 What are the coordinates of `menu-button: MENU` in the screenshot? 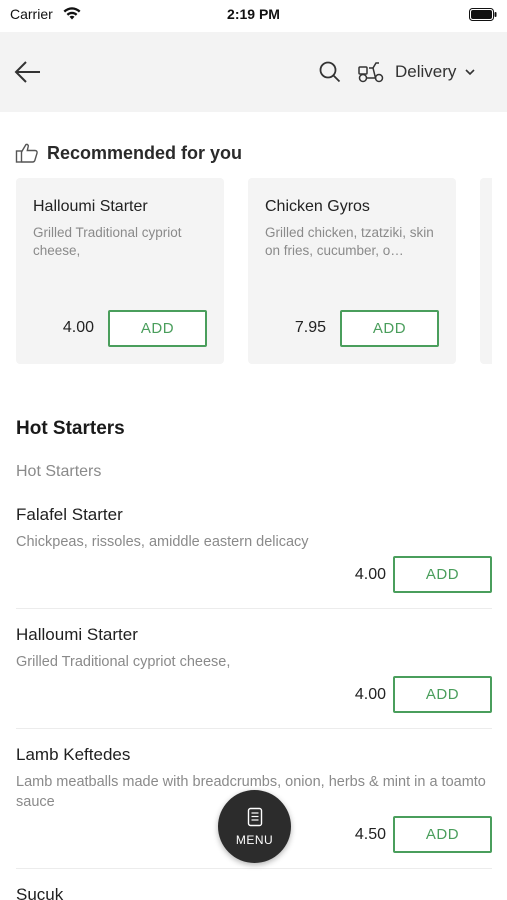 It's located at (254, 826).